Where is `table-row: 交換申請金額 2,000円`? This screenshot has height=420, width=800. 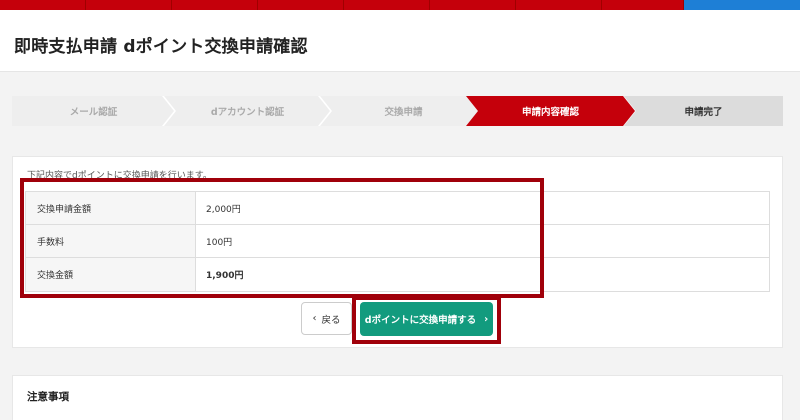 table-row: 交換申請金額 2,000円 is located at coordinates (397, 208).